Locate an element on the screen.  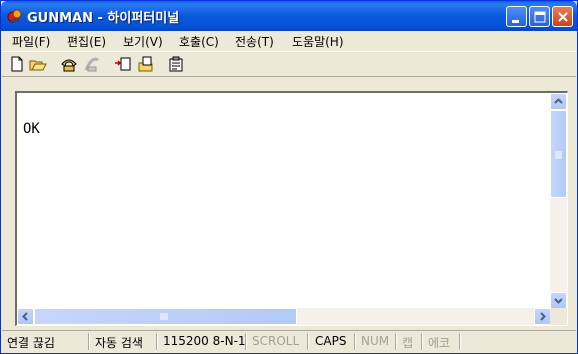
chevron-right-icon is located at coordinates (543, 316).